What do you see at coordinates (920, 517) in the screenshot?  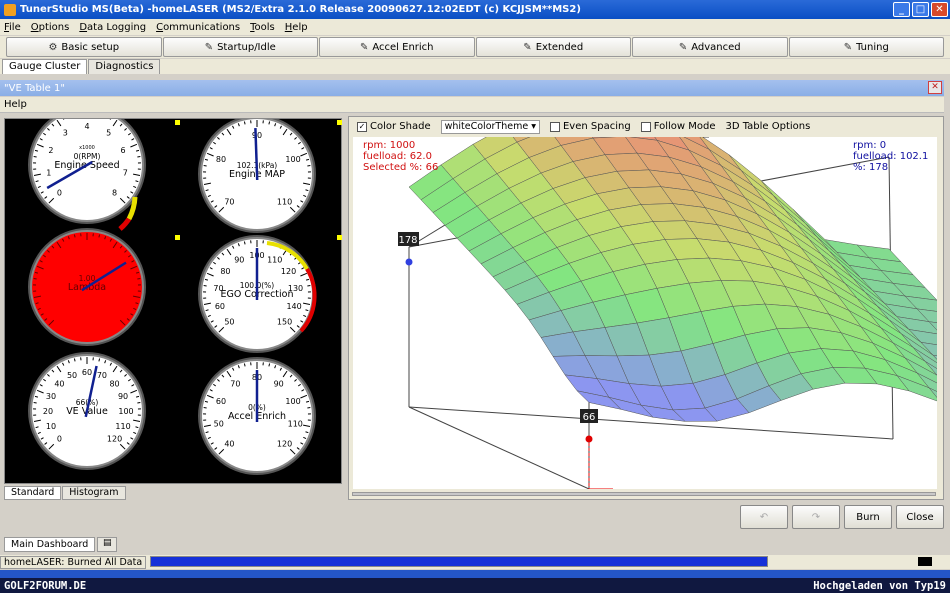 I see `close-window-button: Close` at bounding box center [920, 517].